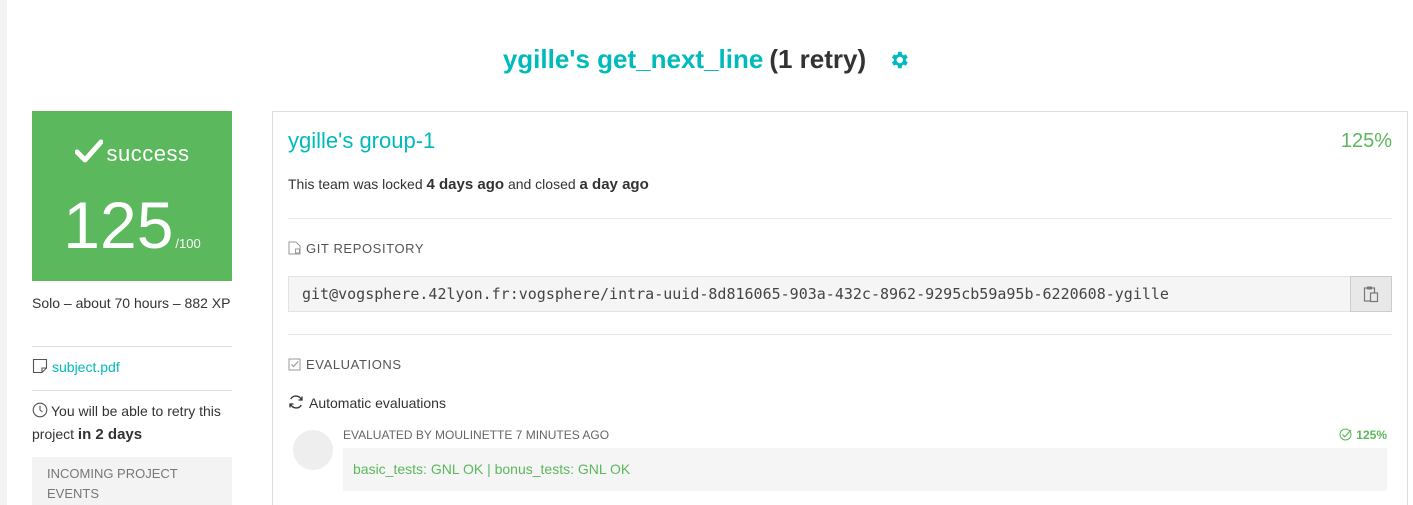  What do you see at coordinates (88, 151) in the screenshot?
I see `check-icon` at bounding box center [88, 151].